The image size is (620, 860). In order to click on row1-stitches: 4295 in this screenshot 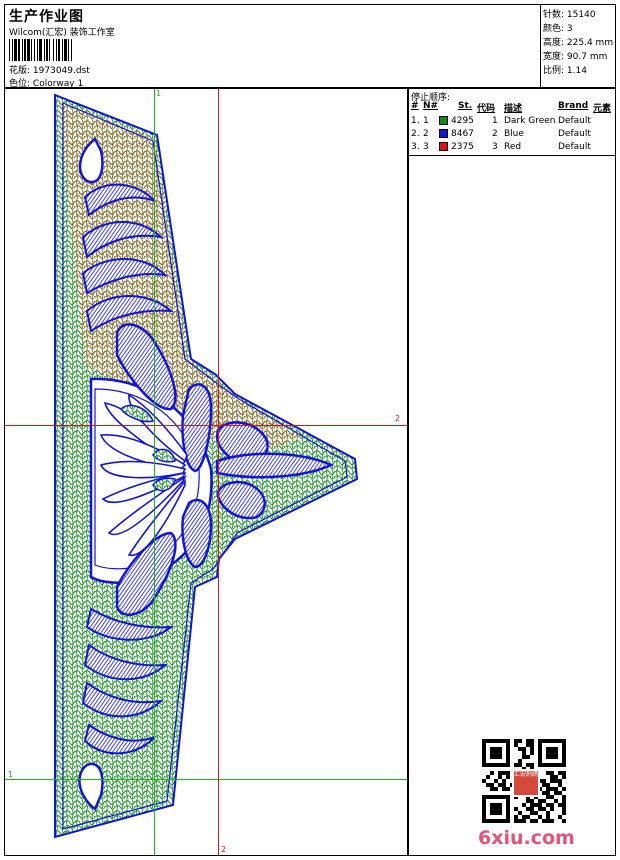, I will do `click(462, 121)`.